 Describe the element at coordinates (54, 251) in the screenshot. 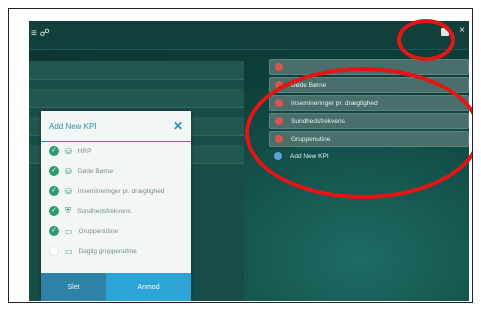

I see `unchecked-icon` at that location.